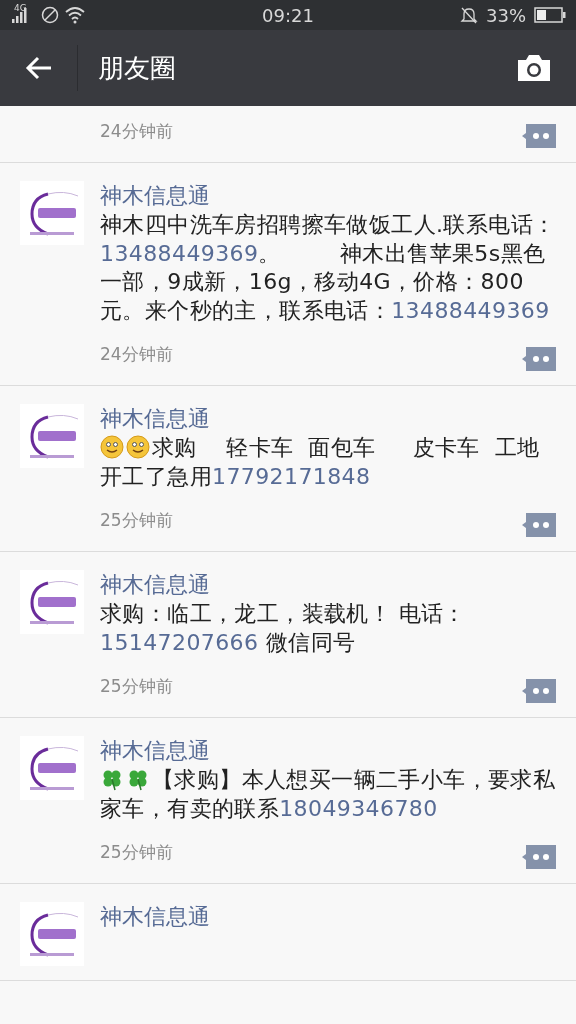  I want to click on phone-link: 17792171848, so click(291, 476).